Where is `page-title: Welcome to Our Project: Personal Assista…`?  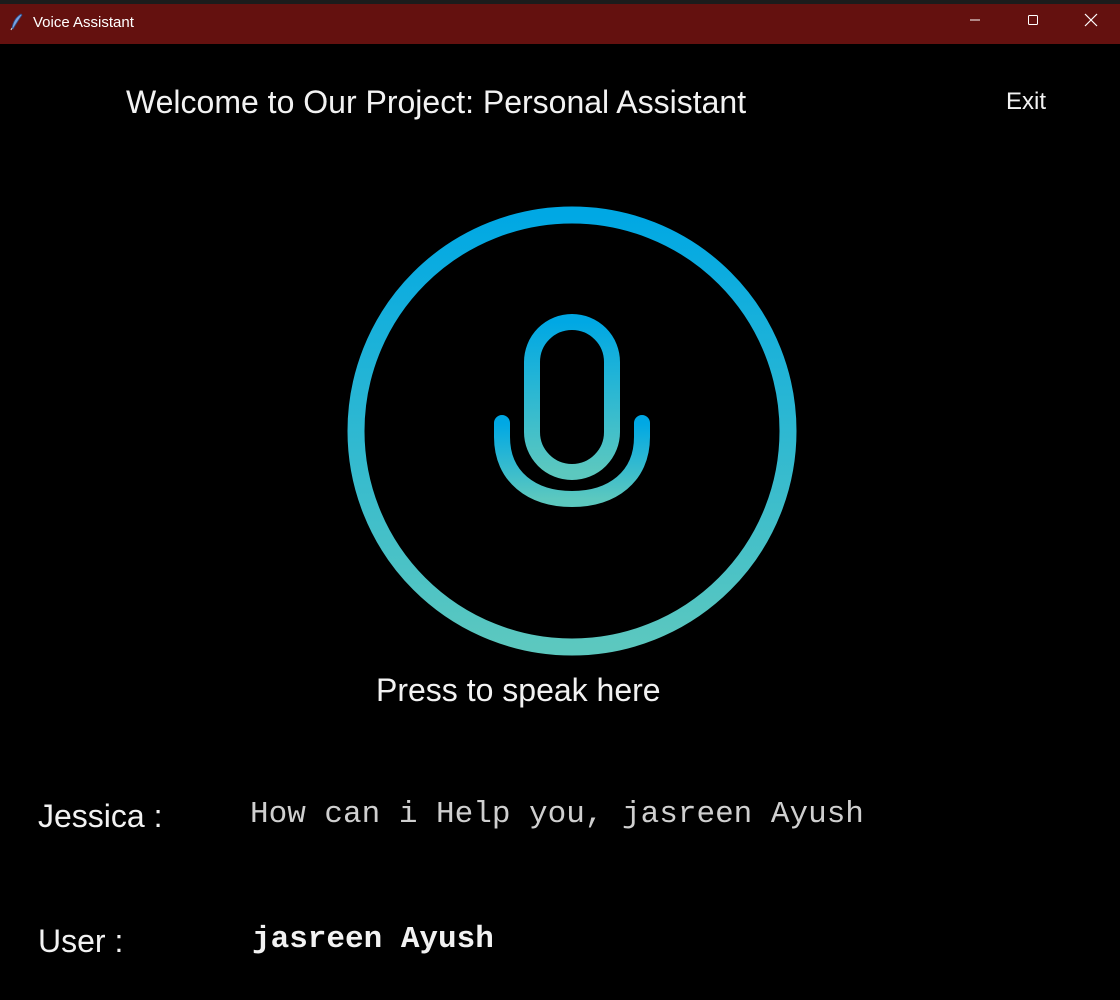
page-title: Welcome to Our Project: Personal Assista… is located at coordinates (436, 102).